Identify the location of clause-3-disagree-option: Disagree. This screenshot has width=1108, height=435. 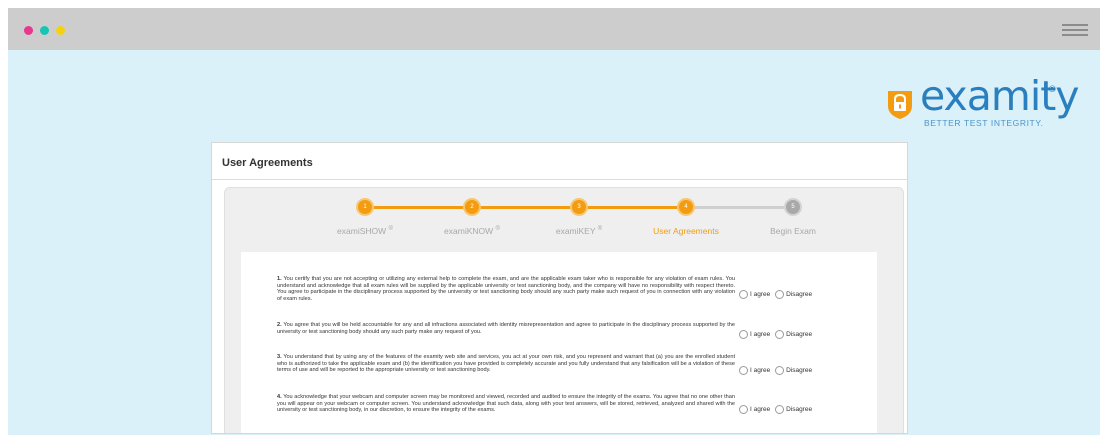
(793, 370).